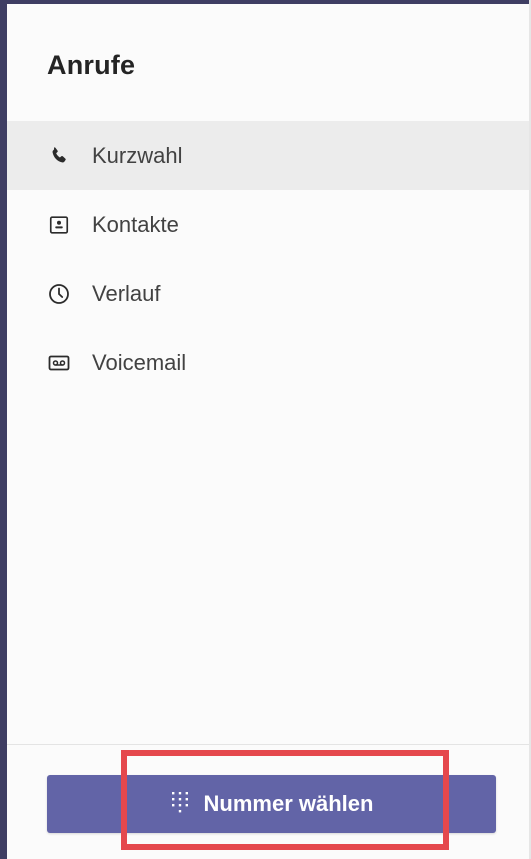  I want to click on nav-item-voicemail: Voicemail, so click(268, 362).